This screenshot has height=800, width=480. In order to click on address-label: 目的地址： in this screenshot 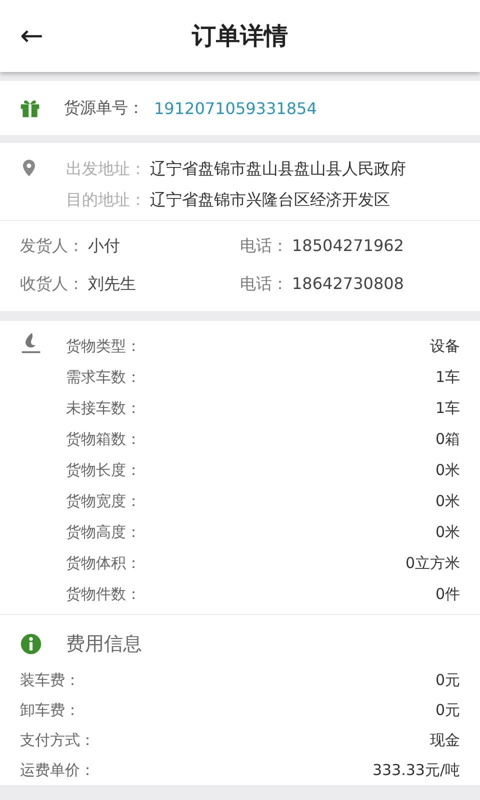, I will do `click(106, 199)`.